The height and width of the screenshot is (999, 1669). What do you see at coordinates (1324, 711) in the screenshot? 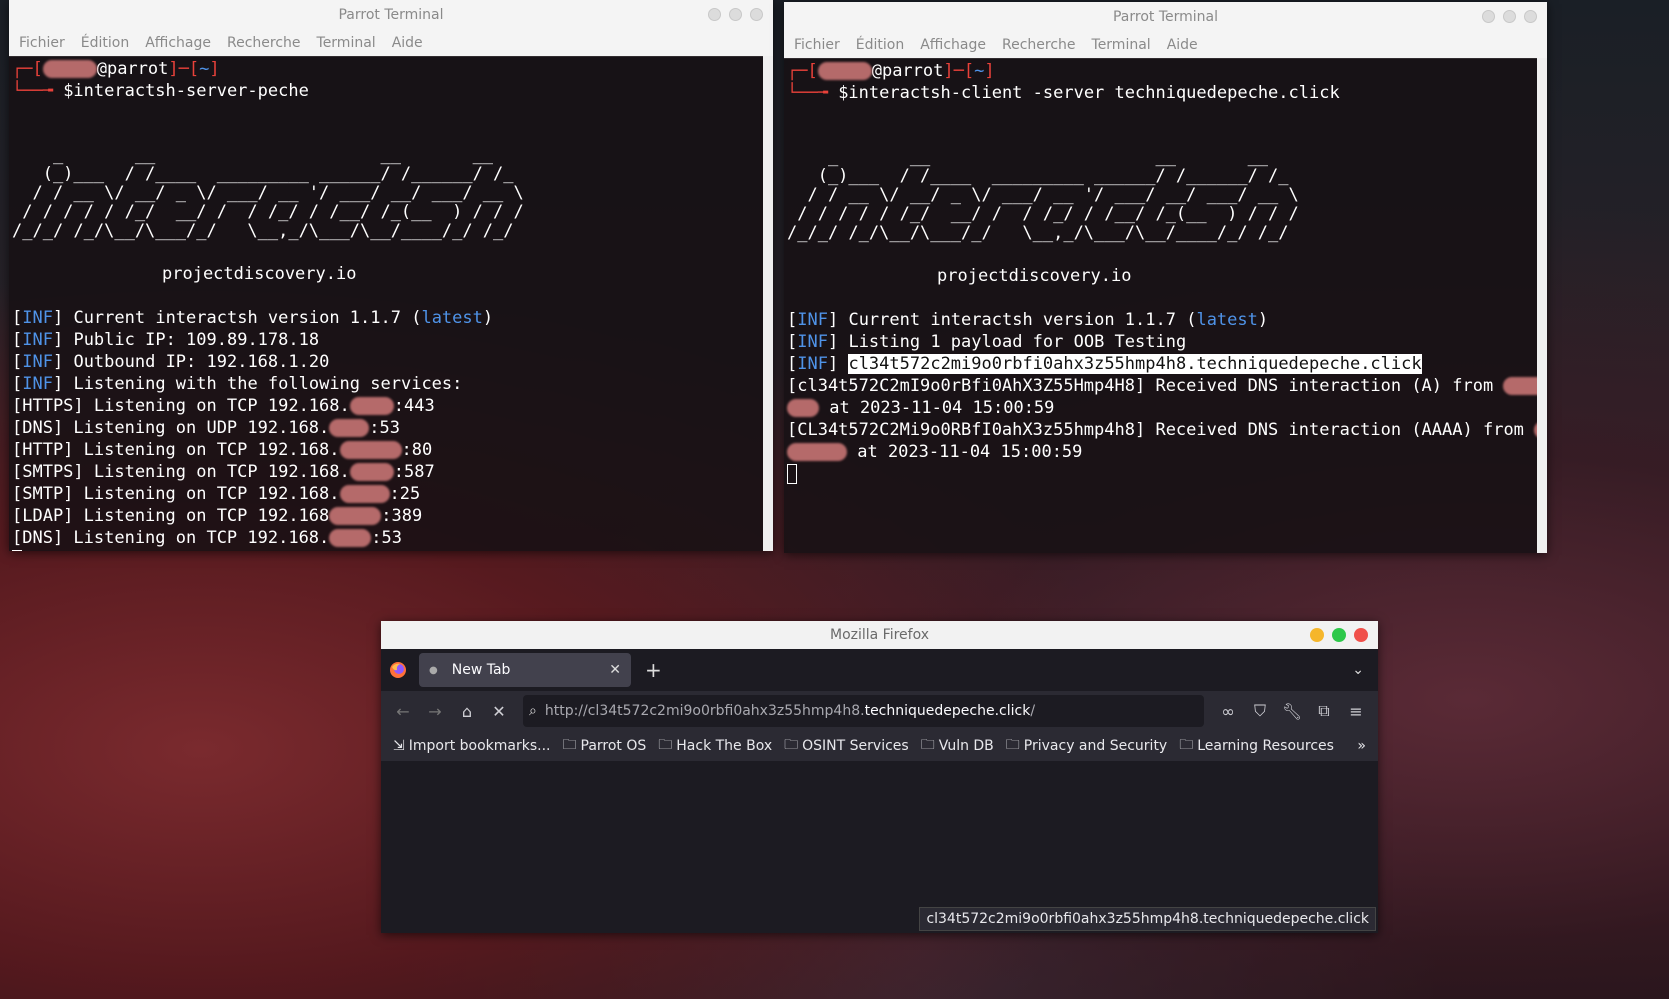
I see `extensions-puzzle-icon: ⧉` at bounding box center [1324, 711].